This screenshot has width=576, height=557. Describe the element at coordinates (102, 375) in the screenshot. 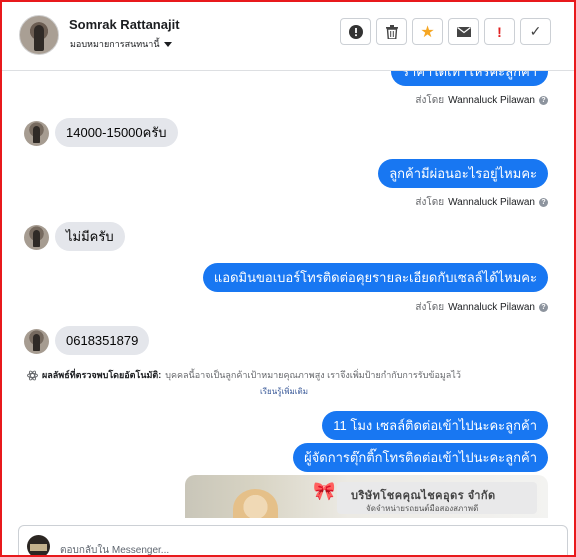

I see `auto-detect-label: ผลลัพธ์ที่ตรวจพบโดยอัตโนมัติ:` at that location.